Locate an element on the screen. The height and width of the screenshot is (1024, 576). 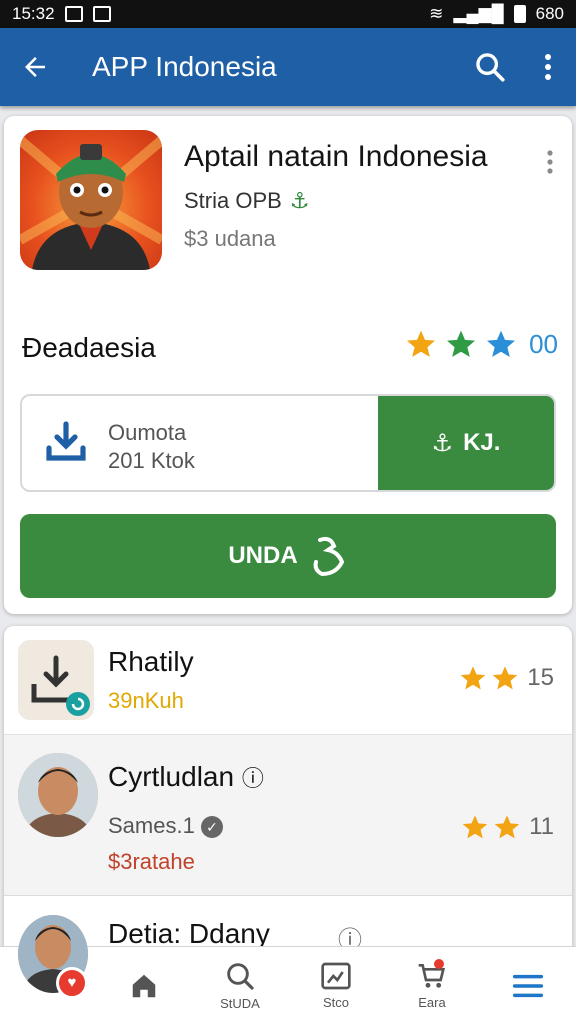
nav-store: Stco is located at coordinates (336, 985).